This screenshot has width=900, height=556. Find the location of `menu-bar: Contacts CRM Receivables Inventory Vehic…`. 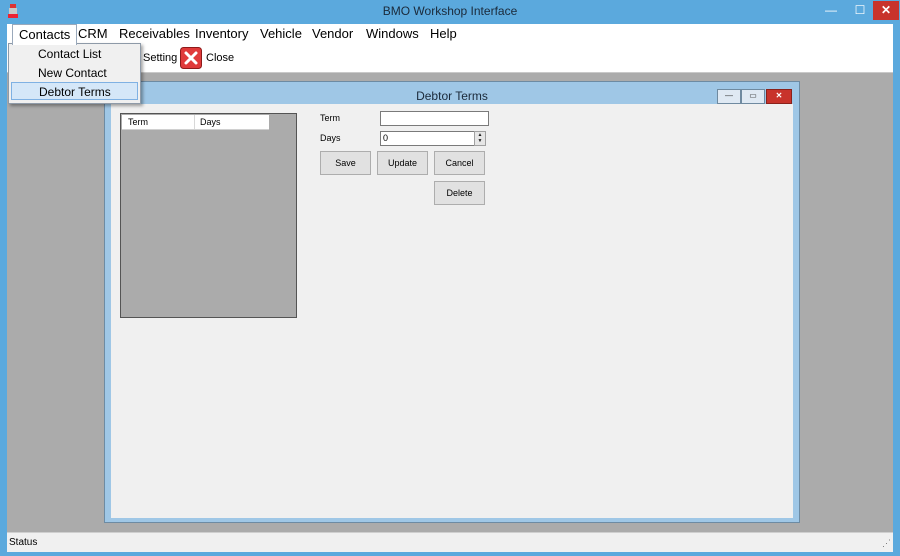

menu-bar: Contacts CRM Receivables Inventory Vehic… is located at coordinates (450, 34).